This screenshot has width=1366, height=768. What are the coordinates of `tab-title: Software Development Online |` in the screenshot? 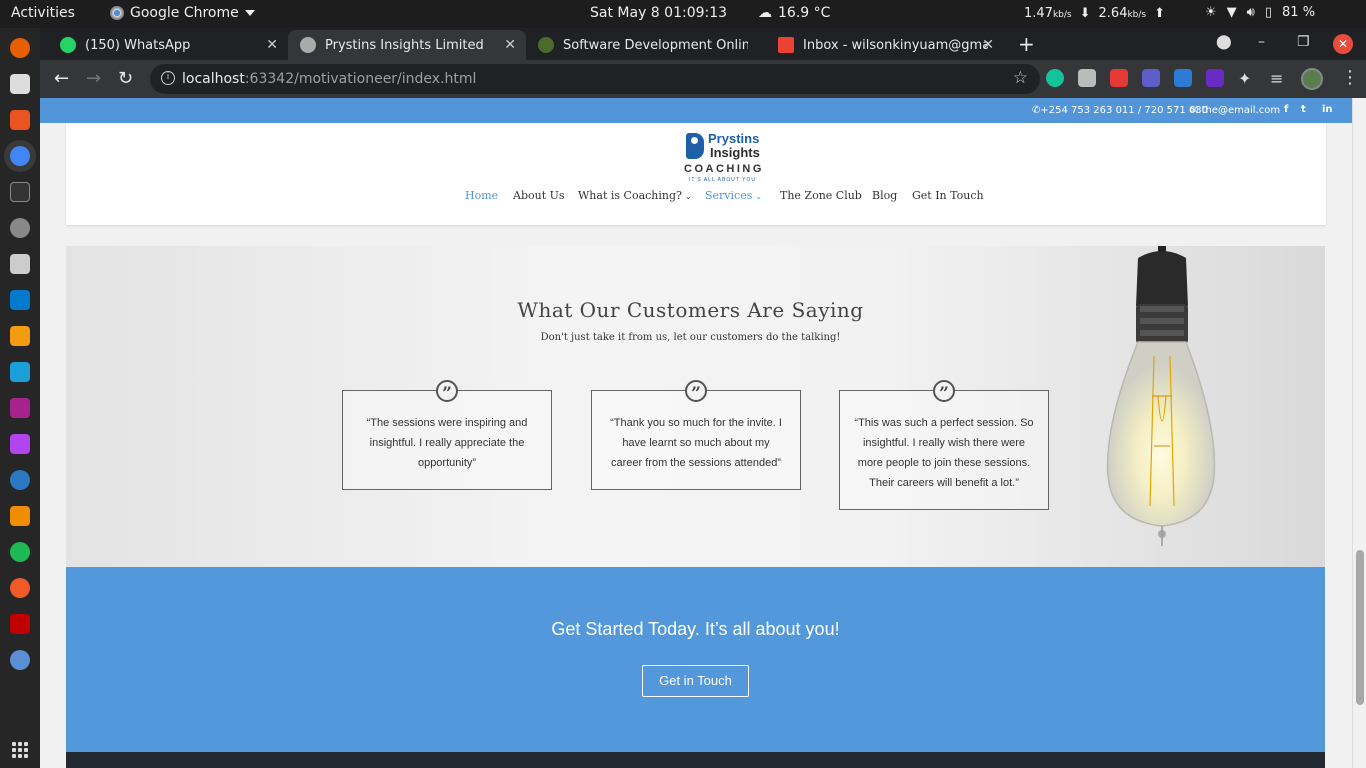 It's located at (655, 45).